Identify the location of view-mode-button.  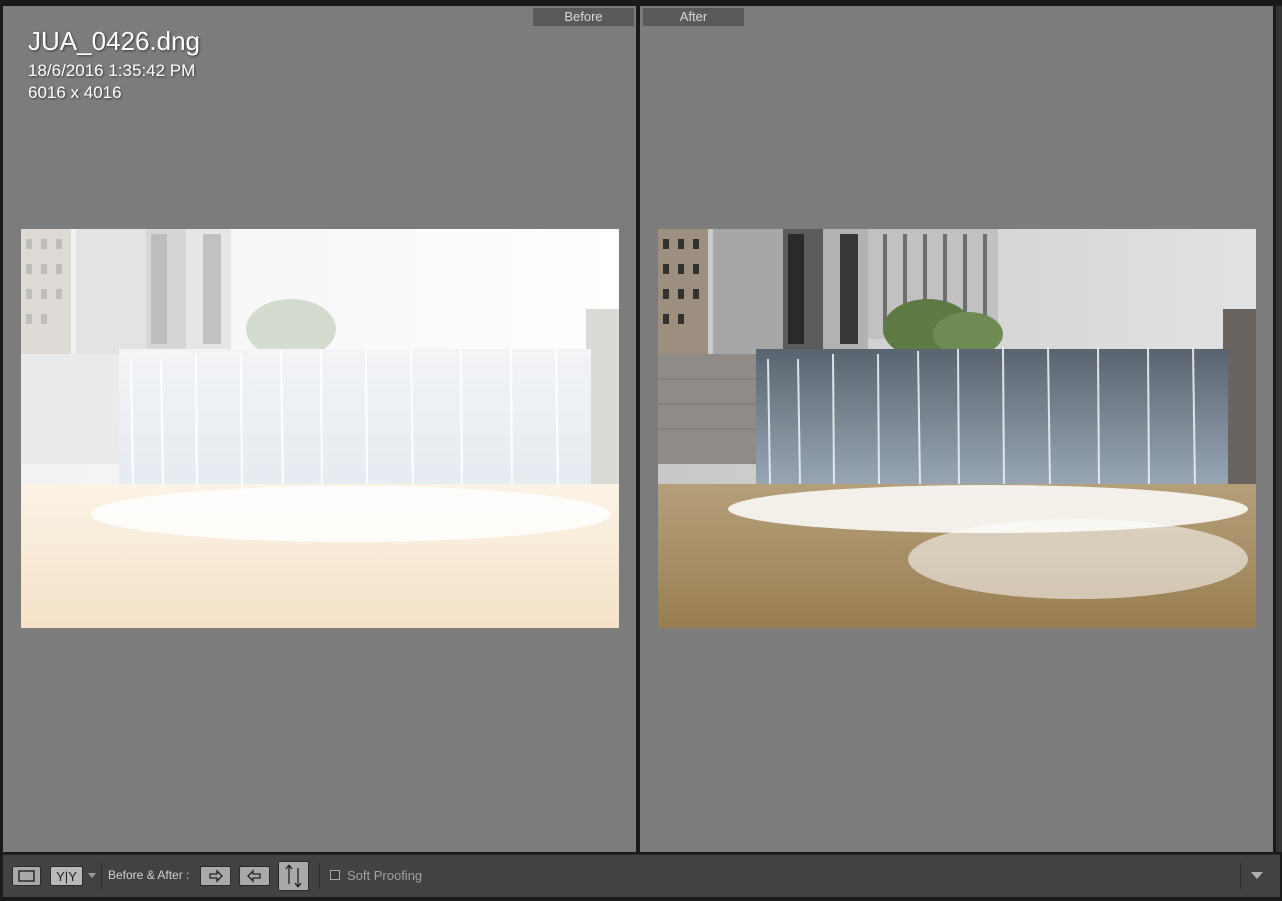
(26, 876).